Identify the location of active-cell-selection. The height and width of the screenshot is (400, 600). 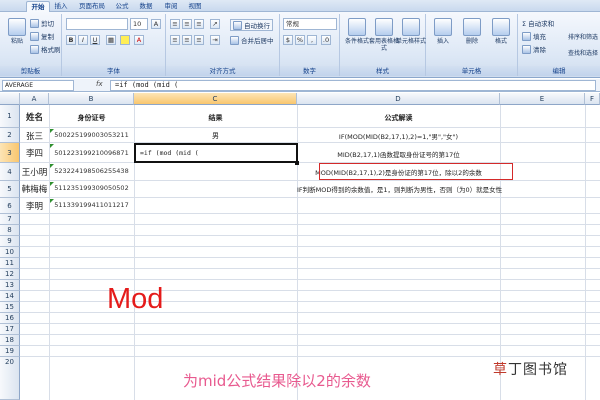
(216, 153).